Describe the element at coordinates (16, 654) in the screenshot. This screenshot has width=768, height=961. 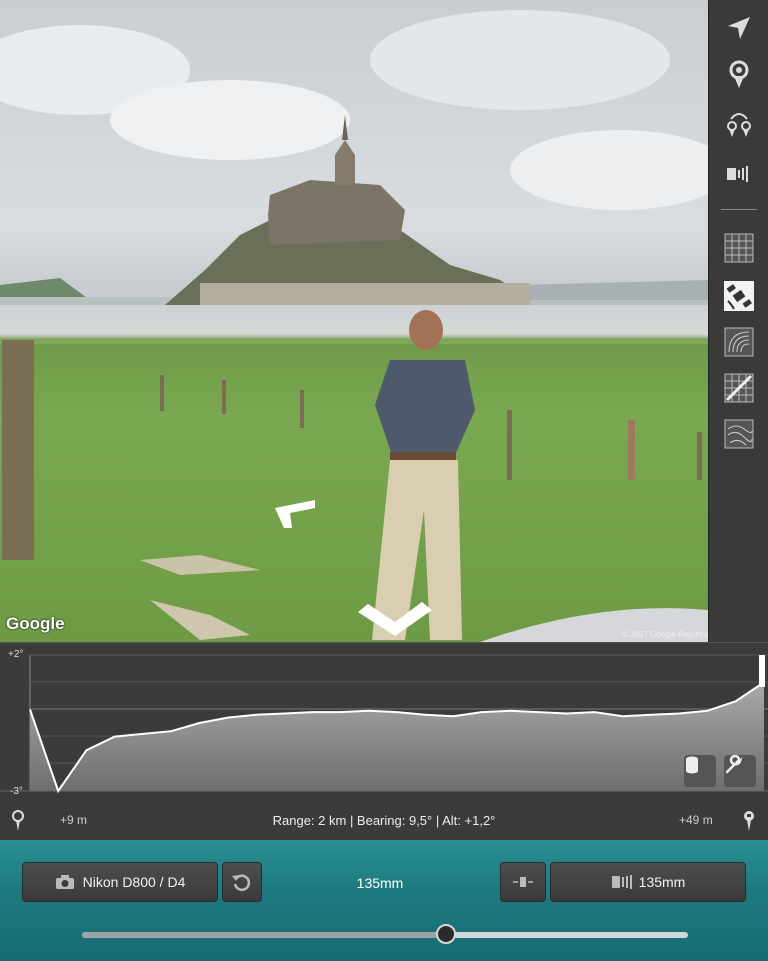
I see `y-max-label: +2°` at that location.